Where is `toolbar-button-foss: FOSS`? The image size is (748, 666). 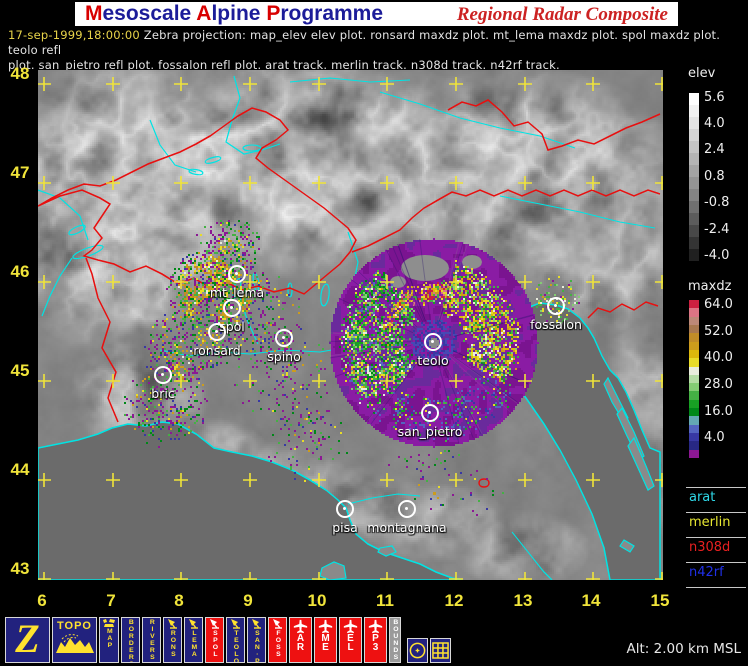 toolbar-button-foss: FOSS is located at coordinates (277, 640).